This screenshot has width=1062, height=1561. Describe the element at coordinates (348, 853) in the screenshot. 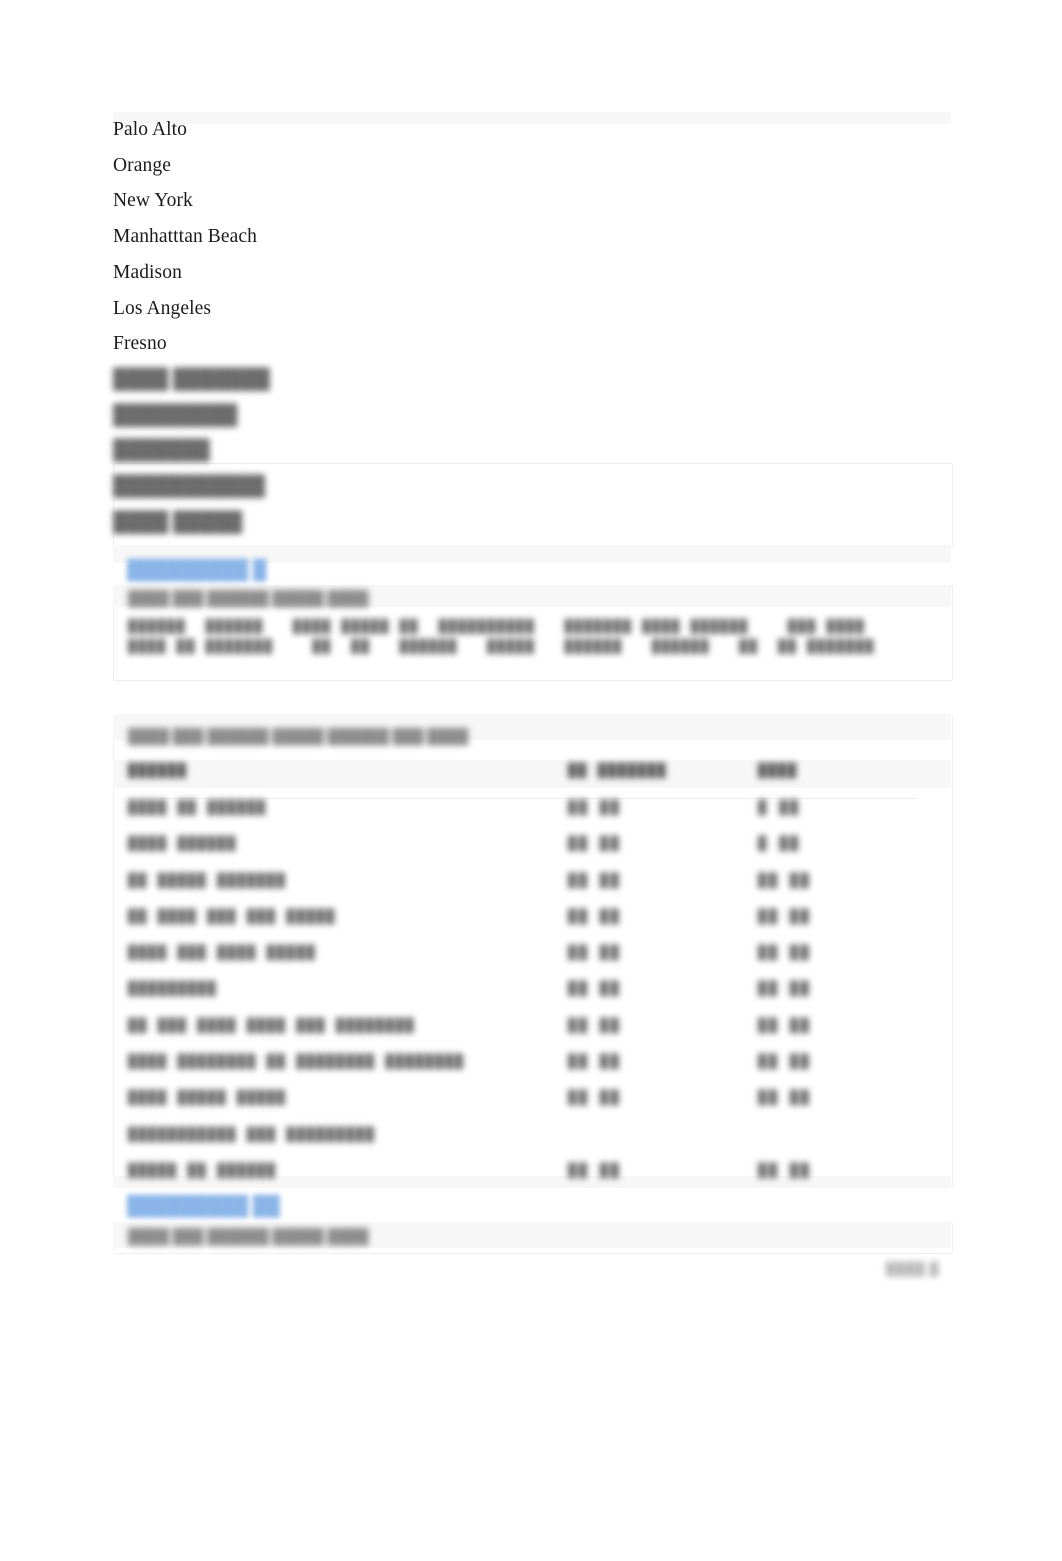

I see `cell-name: ████ ██████` at that location.